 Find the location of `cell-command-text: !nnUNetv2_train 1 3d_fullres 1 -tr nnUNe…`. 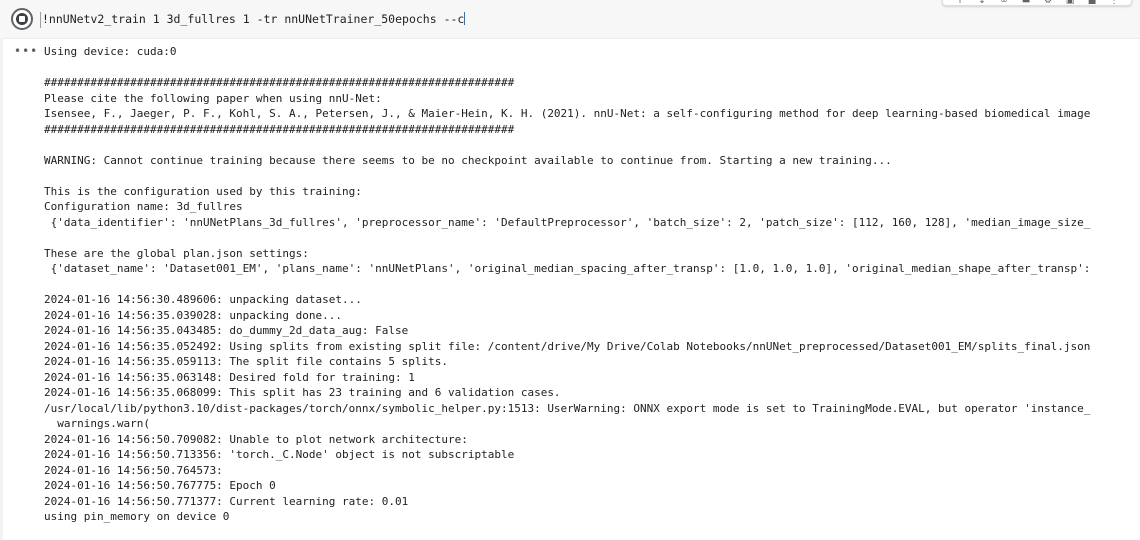

cell-command-text: !nnUNetv2_train 1 3d_fullres 1 -tr nnUNe… is located at coordinates (253, 19).